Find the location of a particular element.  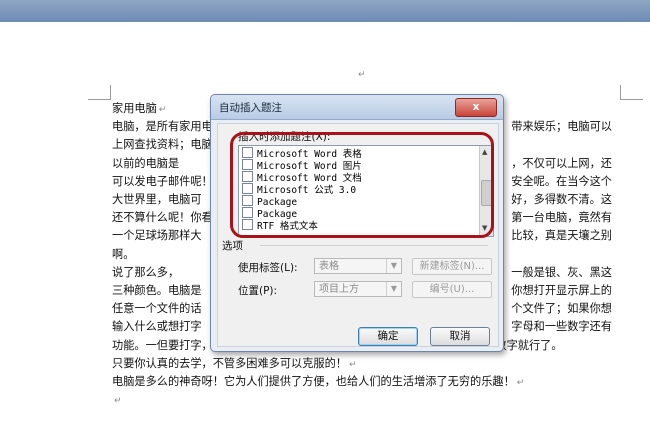

options-divider is located at coordinates (374, 245).